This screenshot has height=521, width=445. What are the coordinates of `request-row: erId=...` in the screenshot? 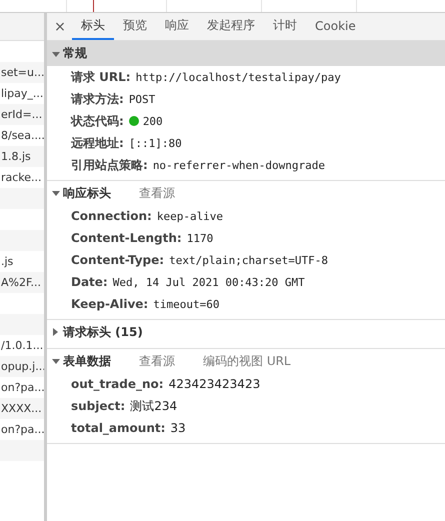 It's located at (22, 114).